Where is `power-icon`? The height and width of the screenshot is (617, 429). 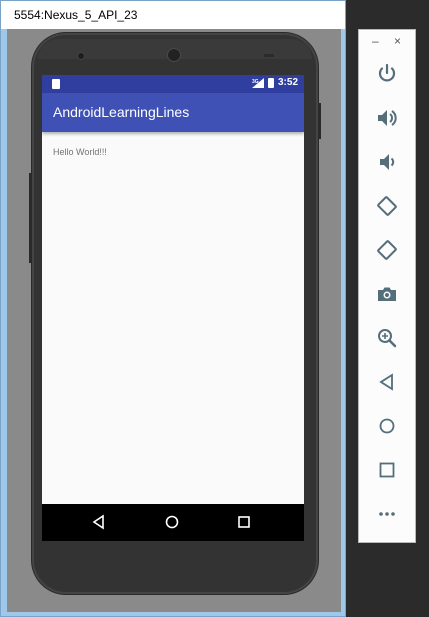 power-icon is located at coordinates (387, 74).